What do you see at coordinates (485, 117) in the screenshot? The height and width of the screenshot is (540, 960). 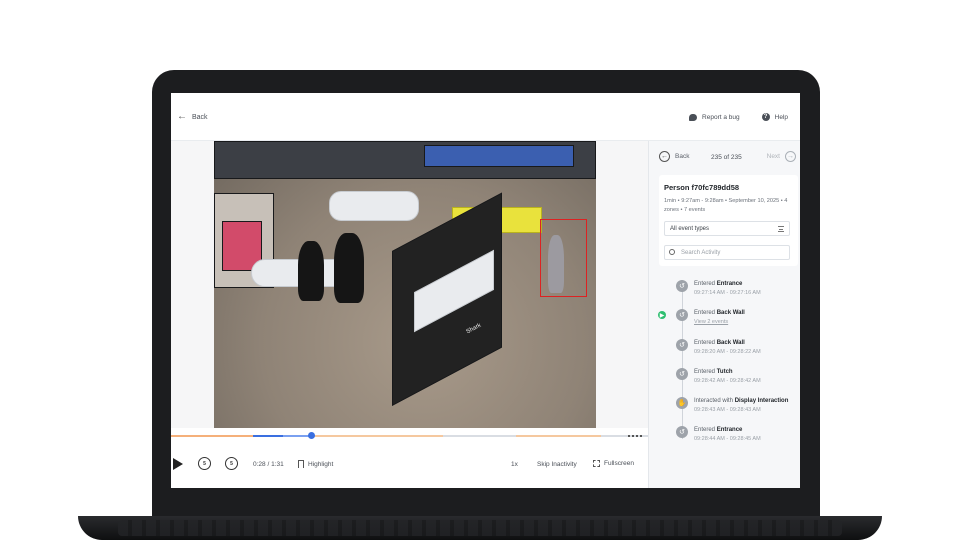 I see `top-bar: ← Back Report a bug ? Help` at bounding box center [485, 117].